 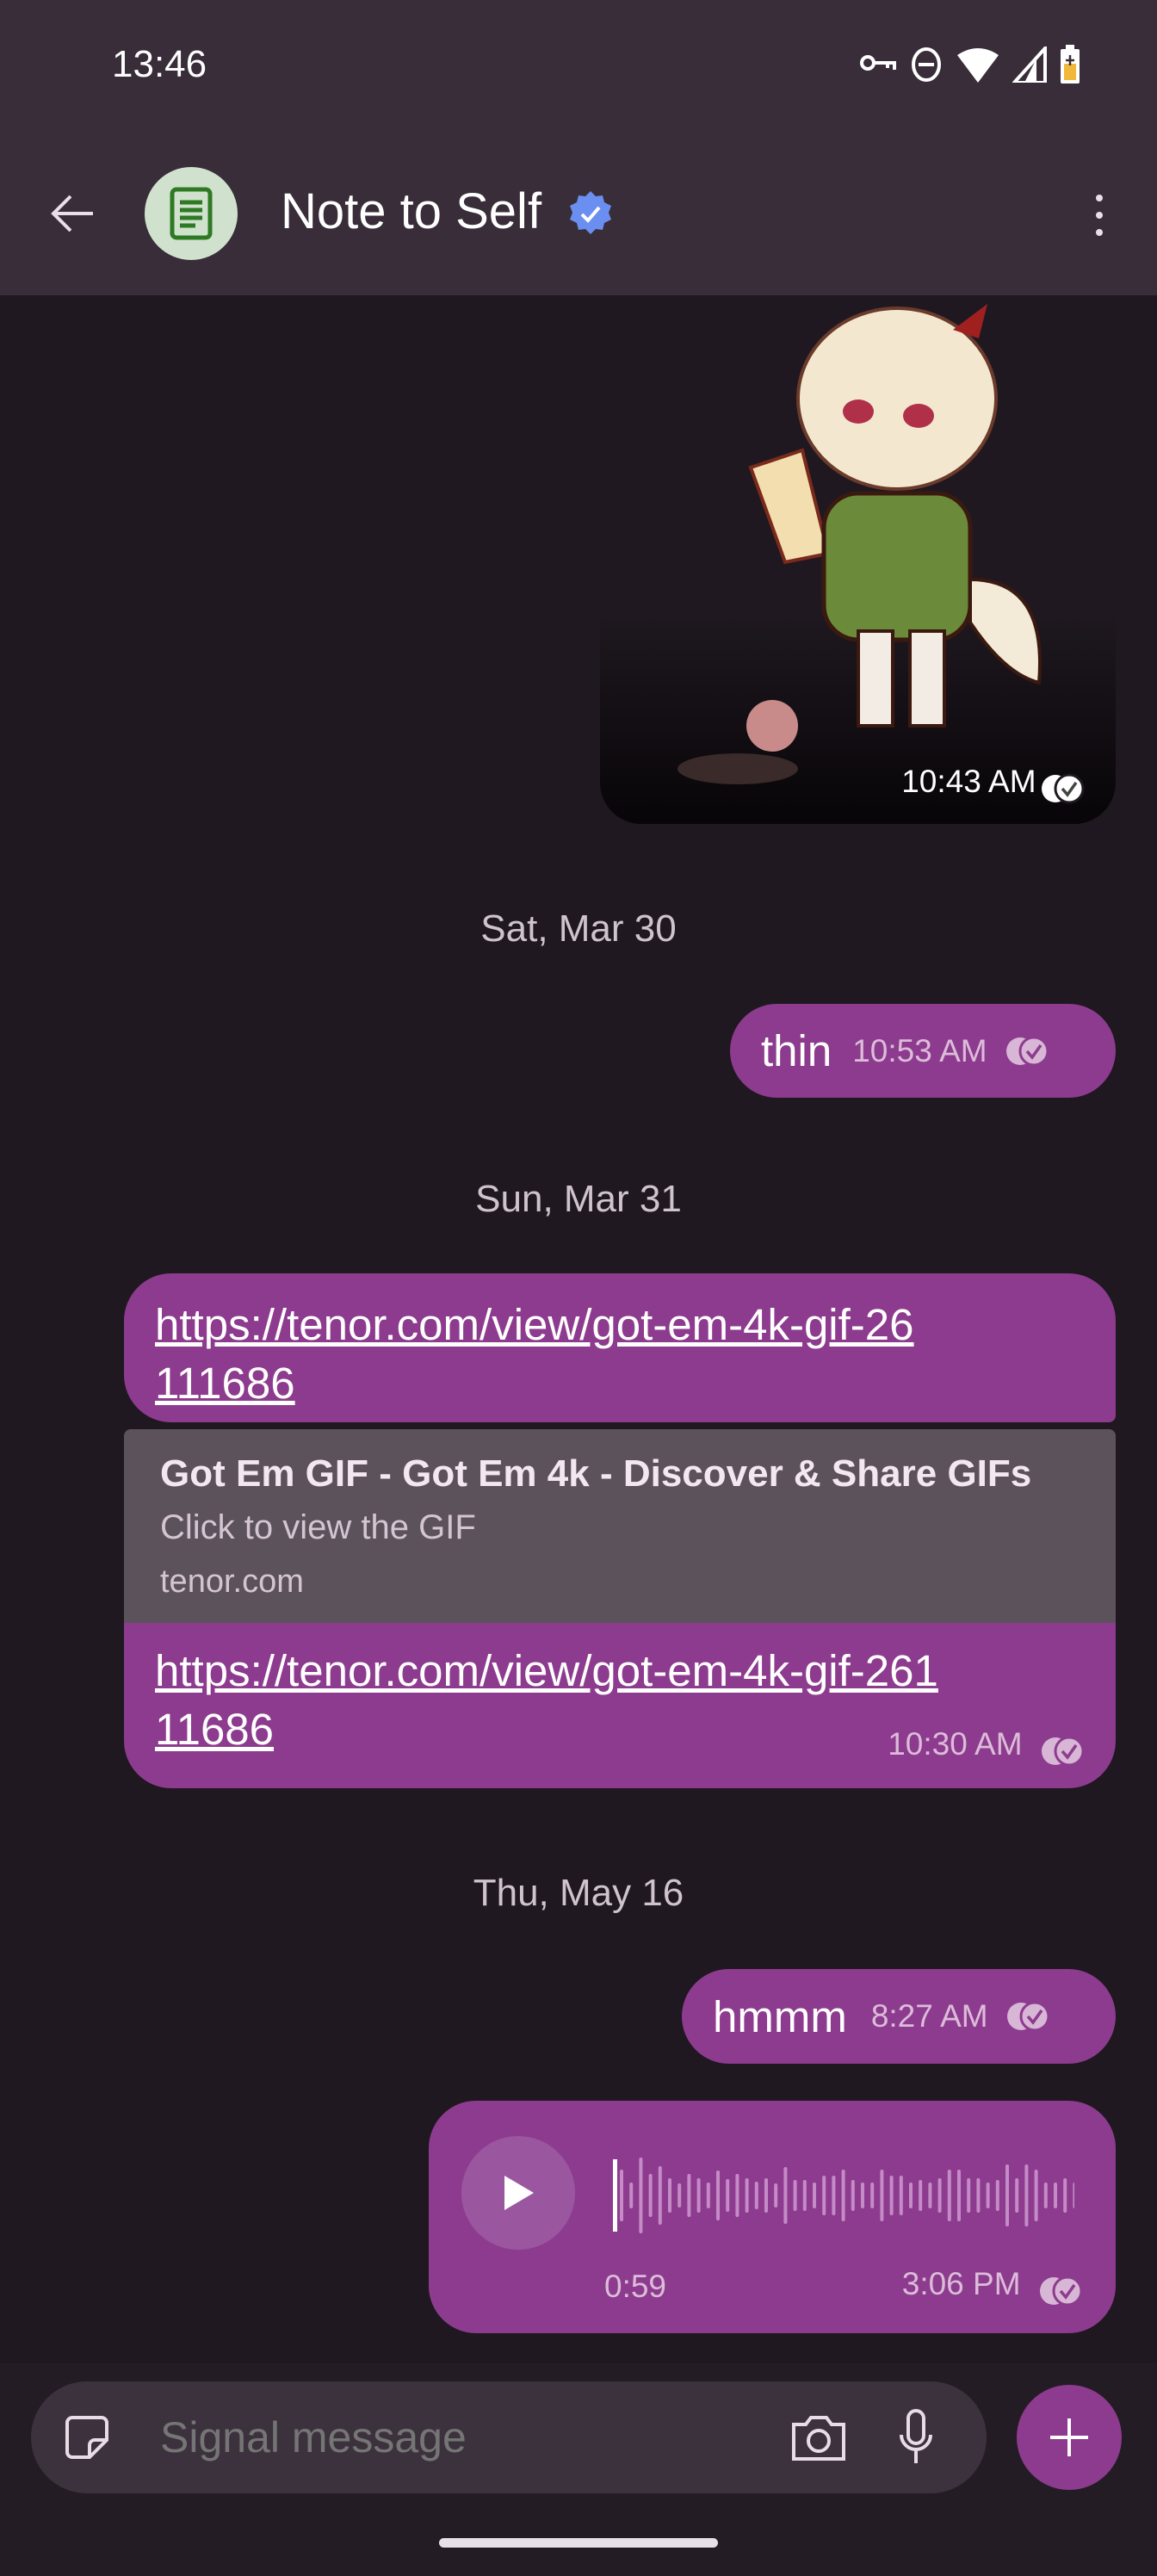 What do you see at coordinates (579, 2543) in the screenshot?
I see `home-gesture-handle` at bounding box center [579, 2543].